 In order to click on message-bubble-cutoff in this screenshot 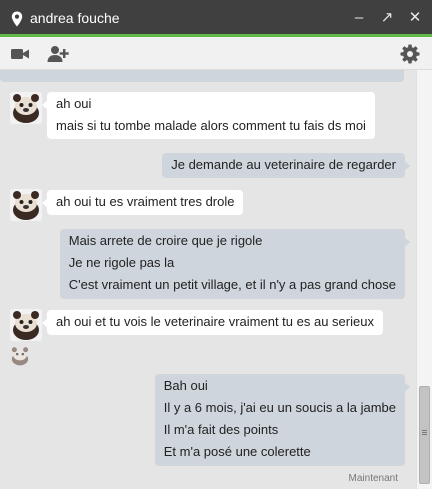, I will do `click(202, 76)`.